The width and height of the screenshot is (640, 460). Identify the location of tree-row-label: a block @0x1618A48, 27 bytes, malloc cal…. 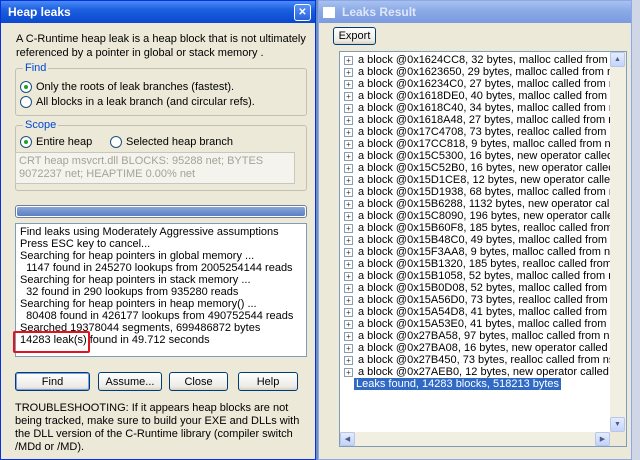
(484, 120).